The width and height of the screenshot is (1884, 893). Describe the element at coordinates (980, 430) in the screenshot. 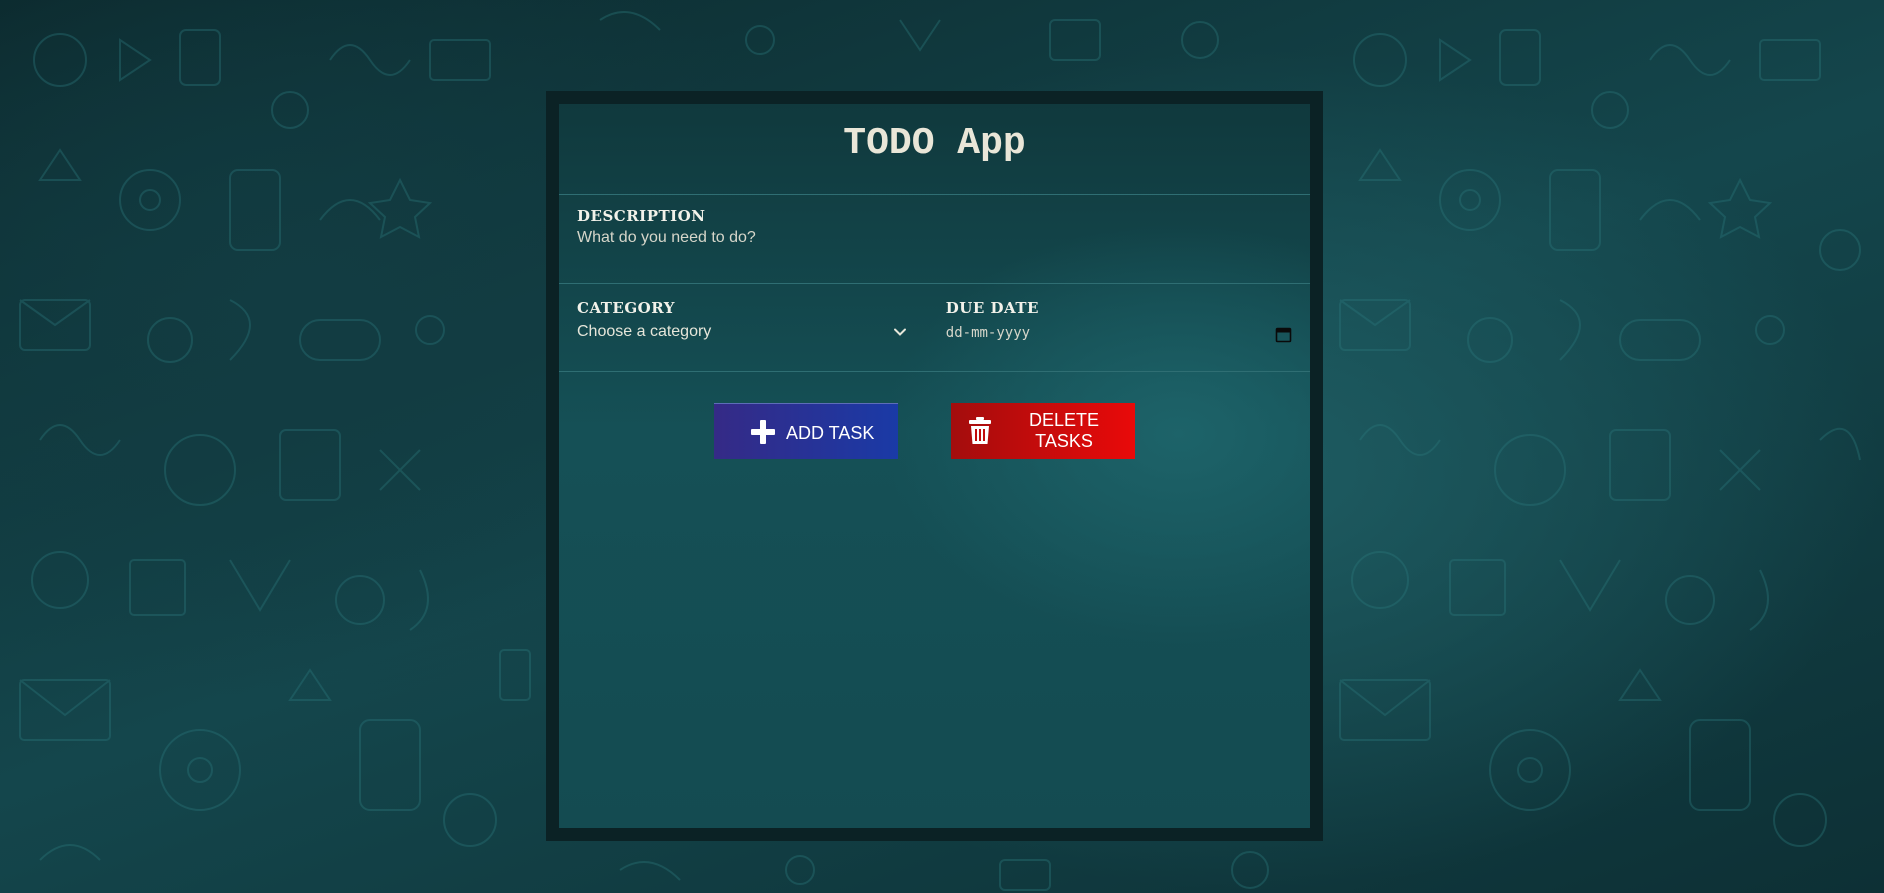

I see `trash-icon` at that location.